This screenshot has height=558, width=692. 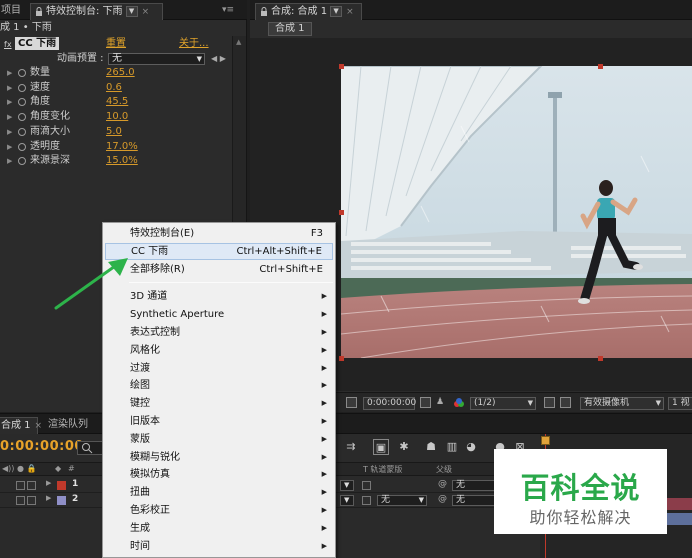 I want to click on comp-subtab: 合成 1, so click(x=290, y=29).